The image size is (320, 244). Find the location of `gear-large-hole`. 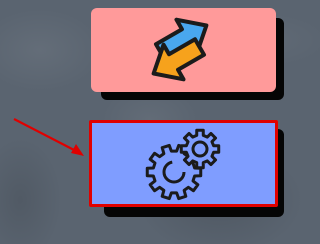

gear-large-hole is located at coordinates (173, 171).